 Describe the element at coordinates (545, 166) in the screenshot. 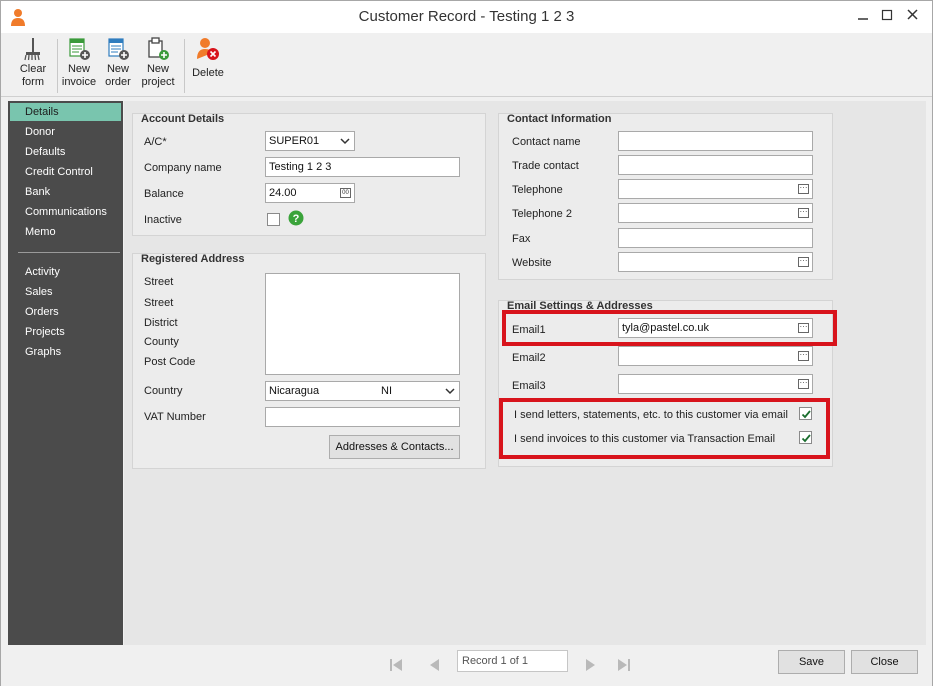

I see `trade-contact-label: Trade contact` at that location.